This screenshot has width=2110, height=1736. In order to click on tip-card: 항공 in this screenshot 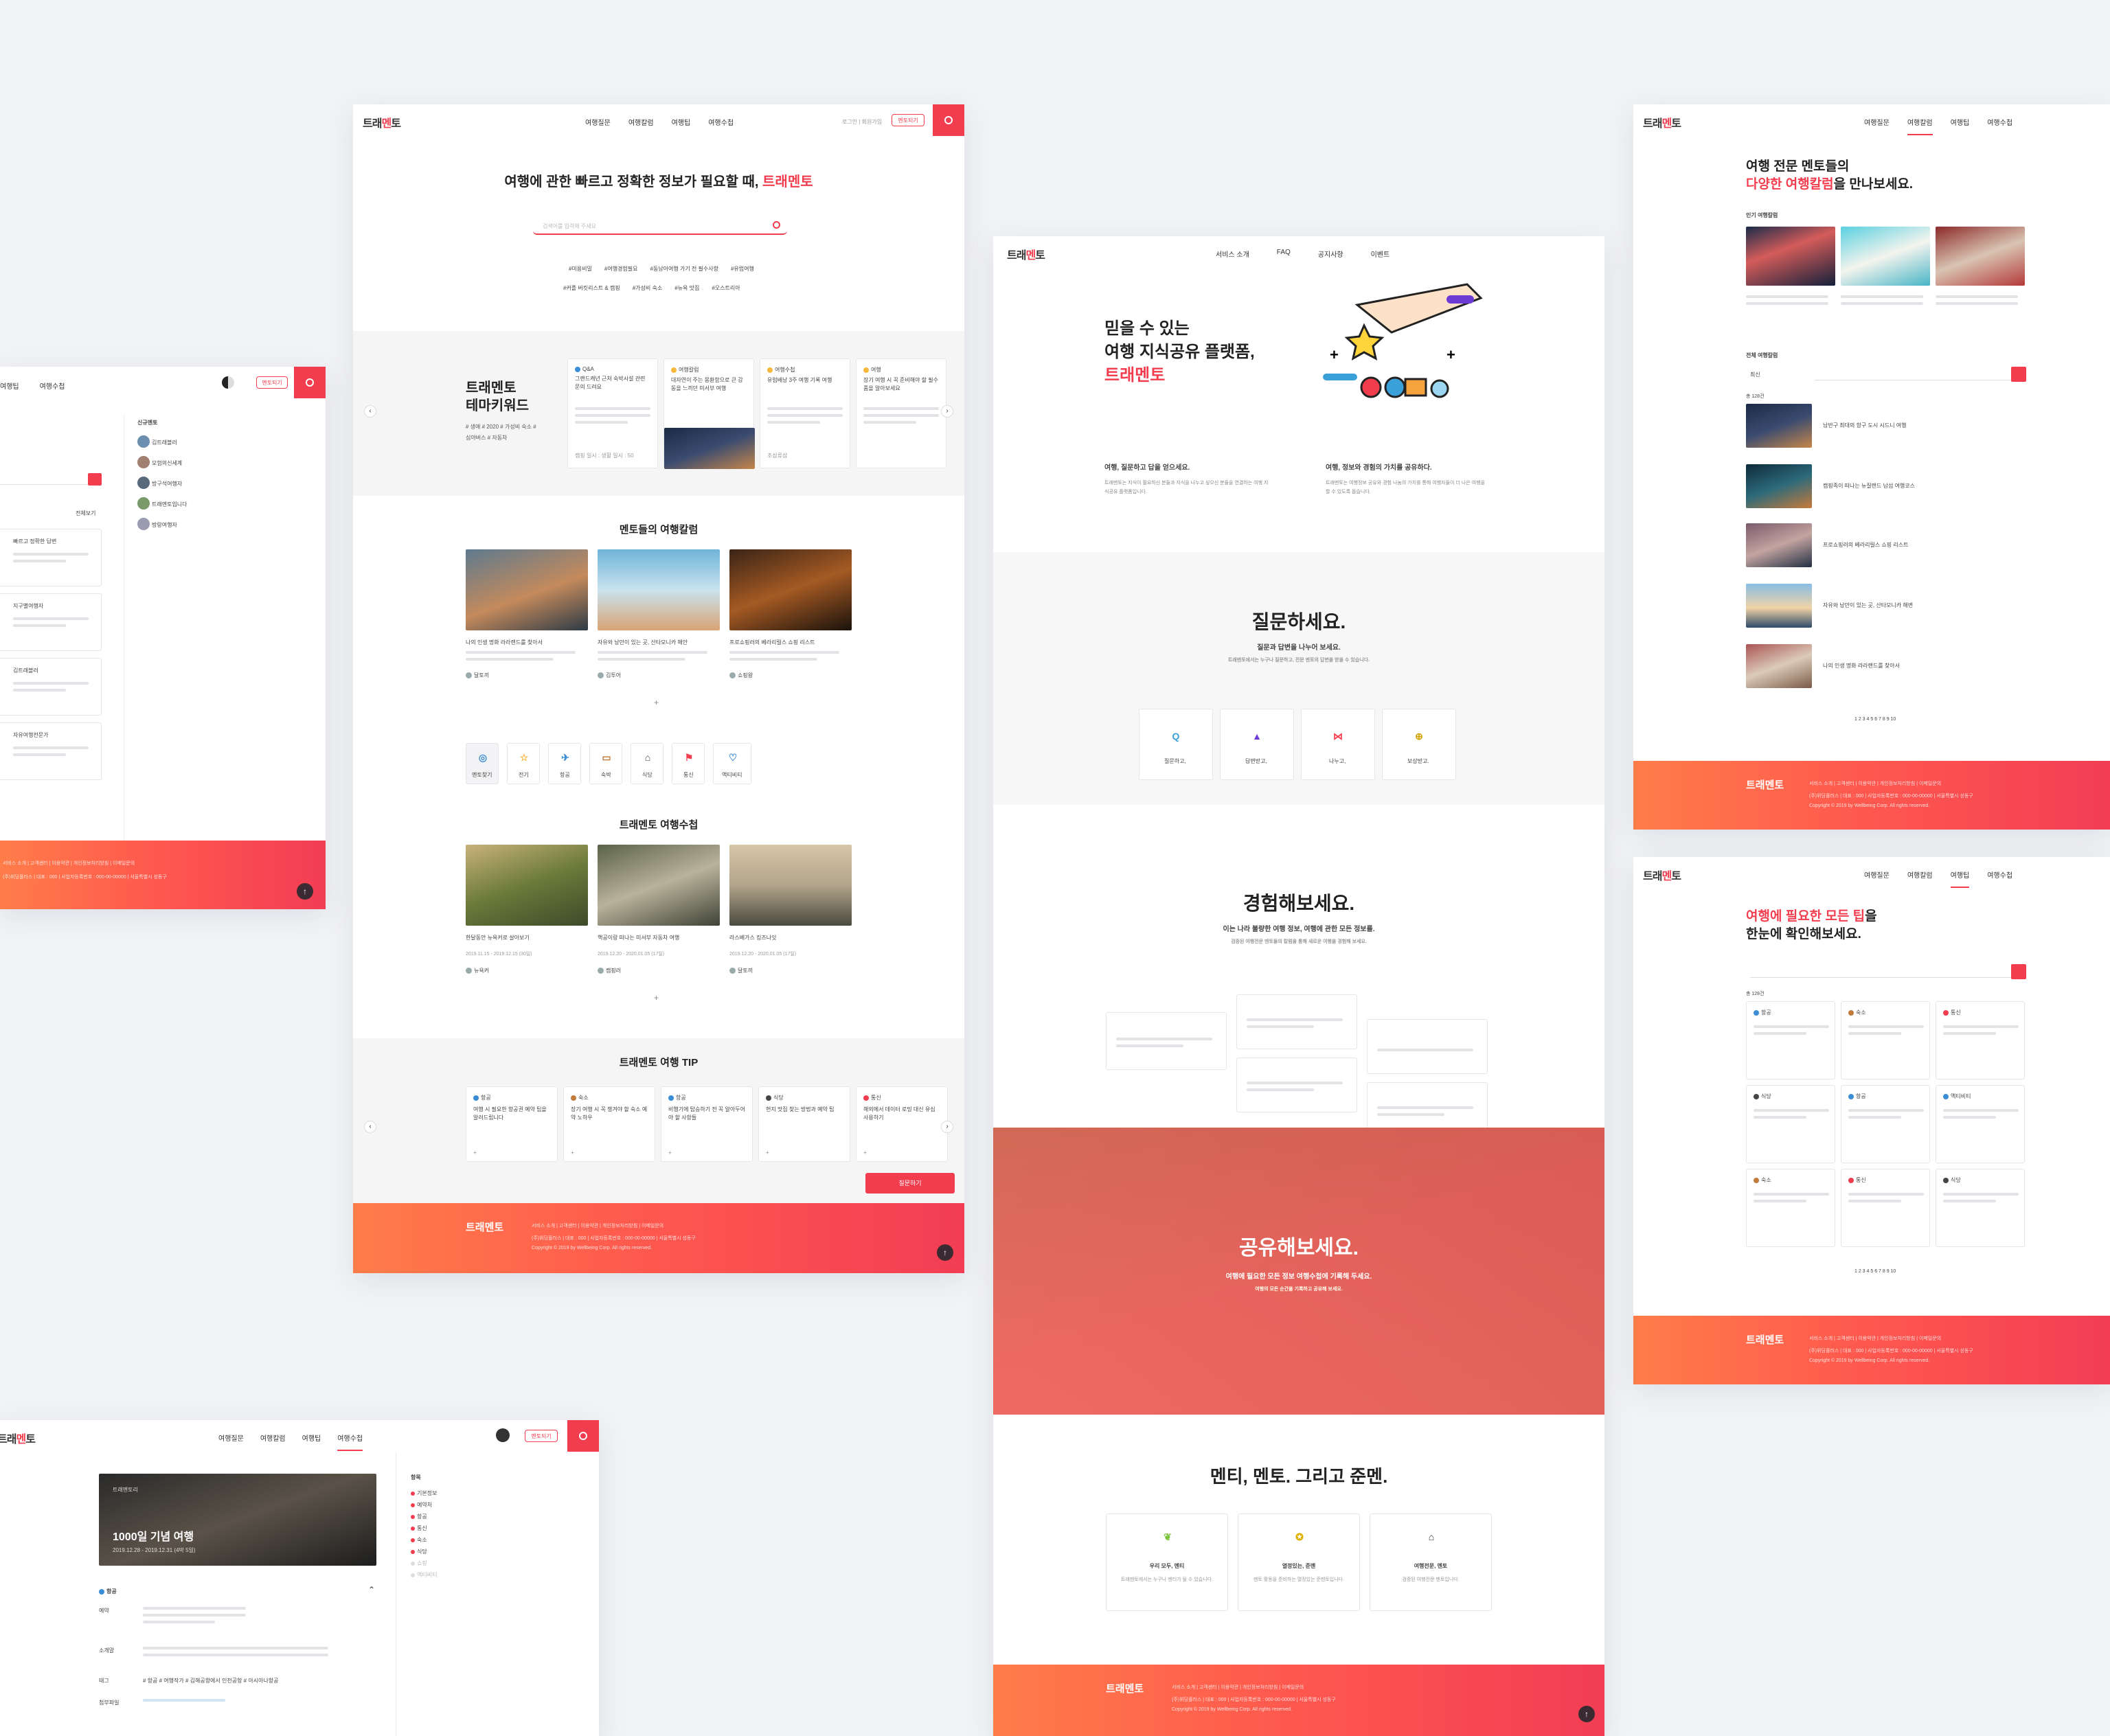, I will do `click(1790, 1040)`.